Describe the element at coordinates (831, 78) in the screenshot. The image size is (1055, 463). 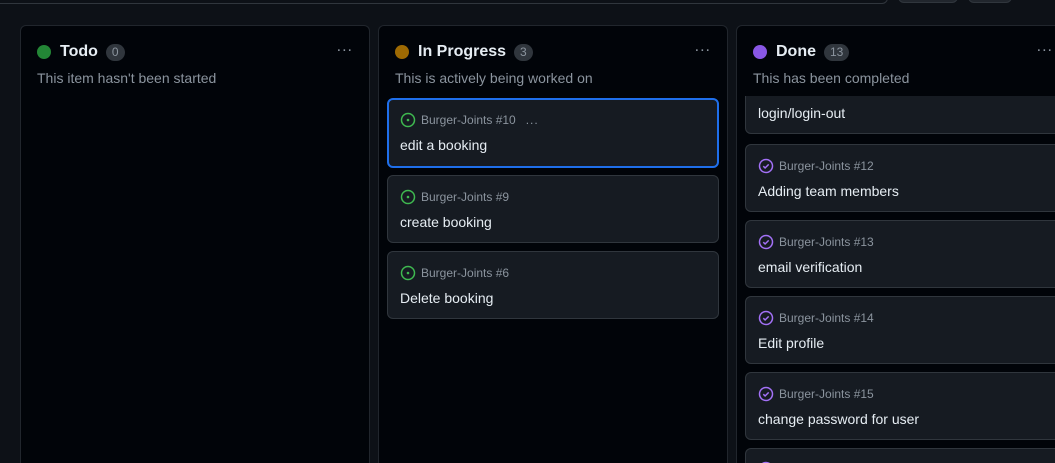
I see `column-description: This has been completed` at that location.